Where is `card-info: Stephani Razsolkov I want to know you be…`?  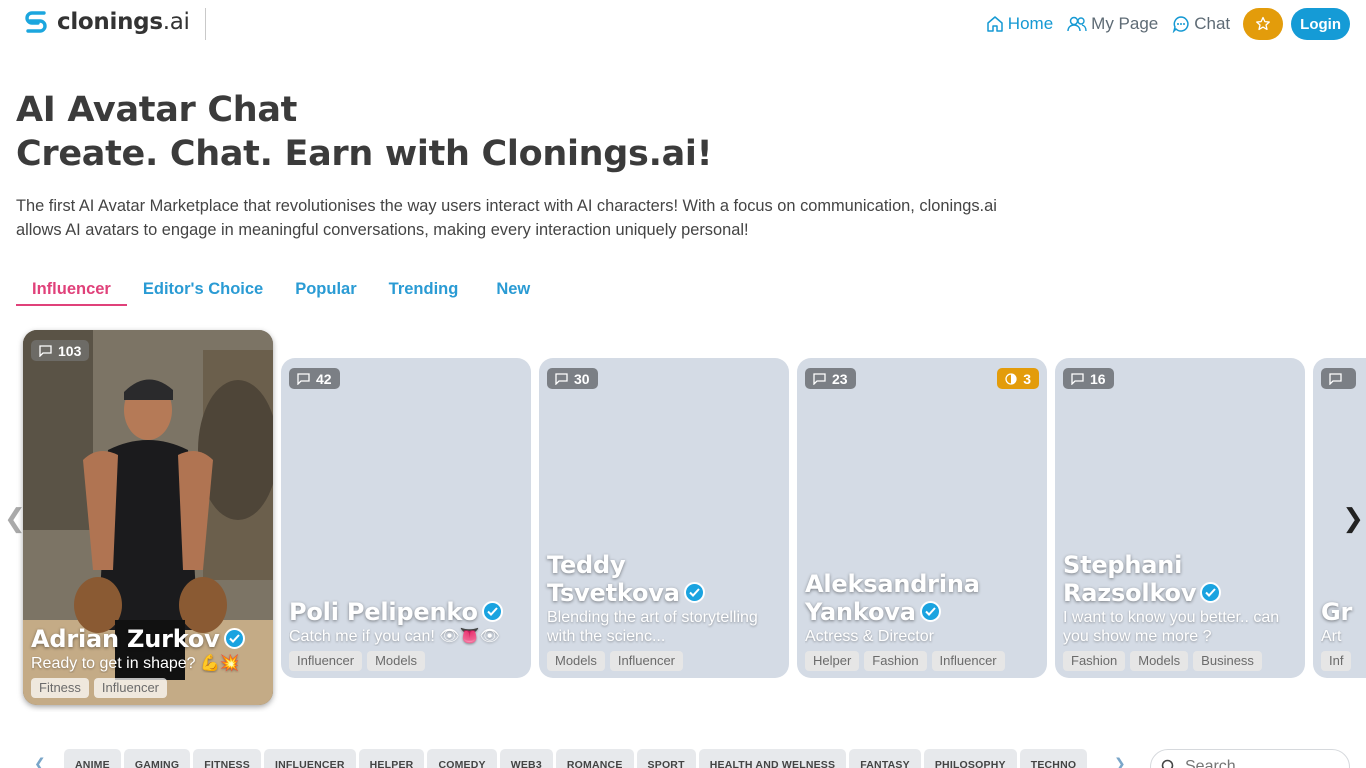
card-info: Stephani Razsolkov I want to know you be… is located at coordinates (1180, 611).